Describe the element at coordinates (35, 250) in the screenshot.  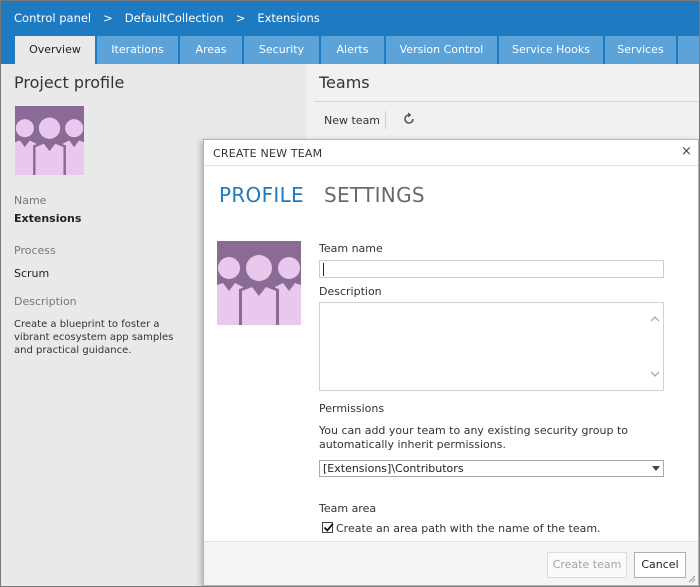
I see `process-label: Process` at that location.